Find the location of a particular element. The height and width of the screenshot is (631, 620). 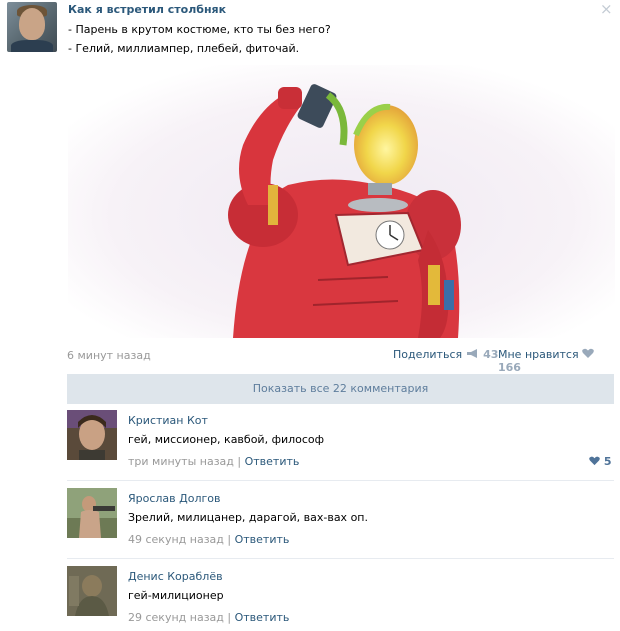

comment-meta: 49 секунд назад | Ответить is located at coordinates (208, 539).